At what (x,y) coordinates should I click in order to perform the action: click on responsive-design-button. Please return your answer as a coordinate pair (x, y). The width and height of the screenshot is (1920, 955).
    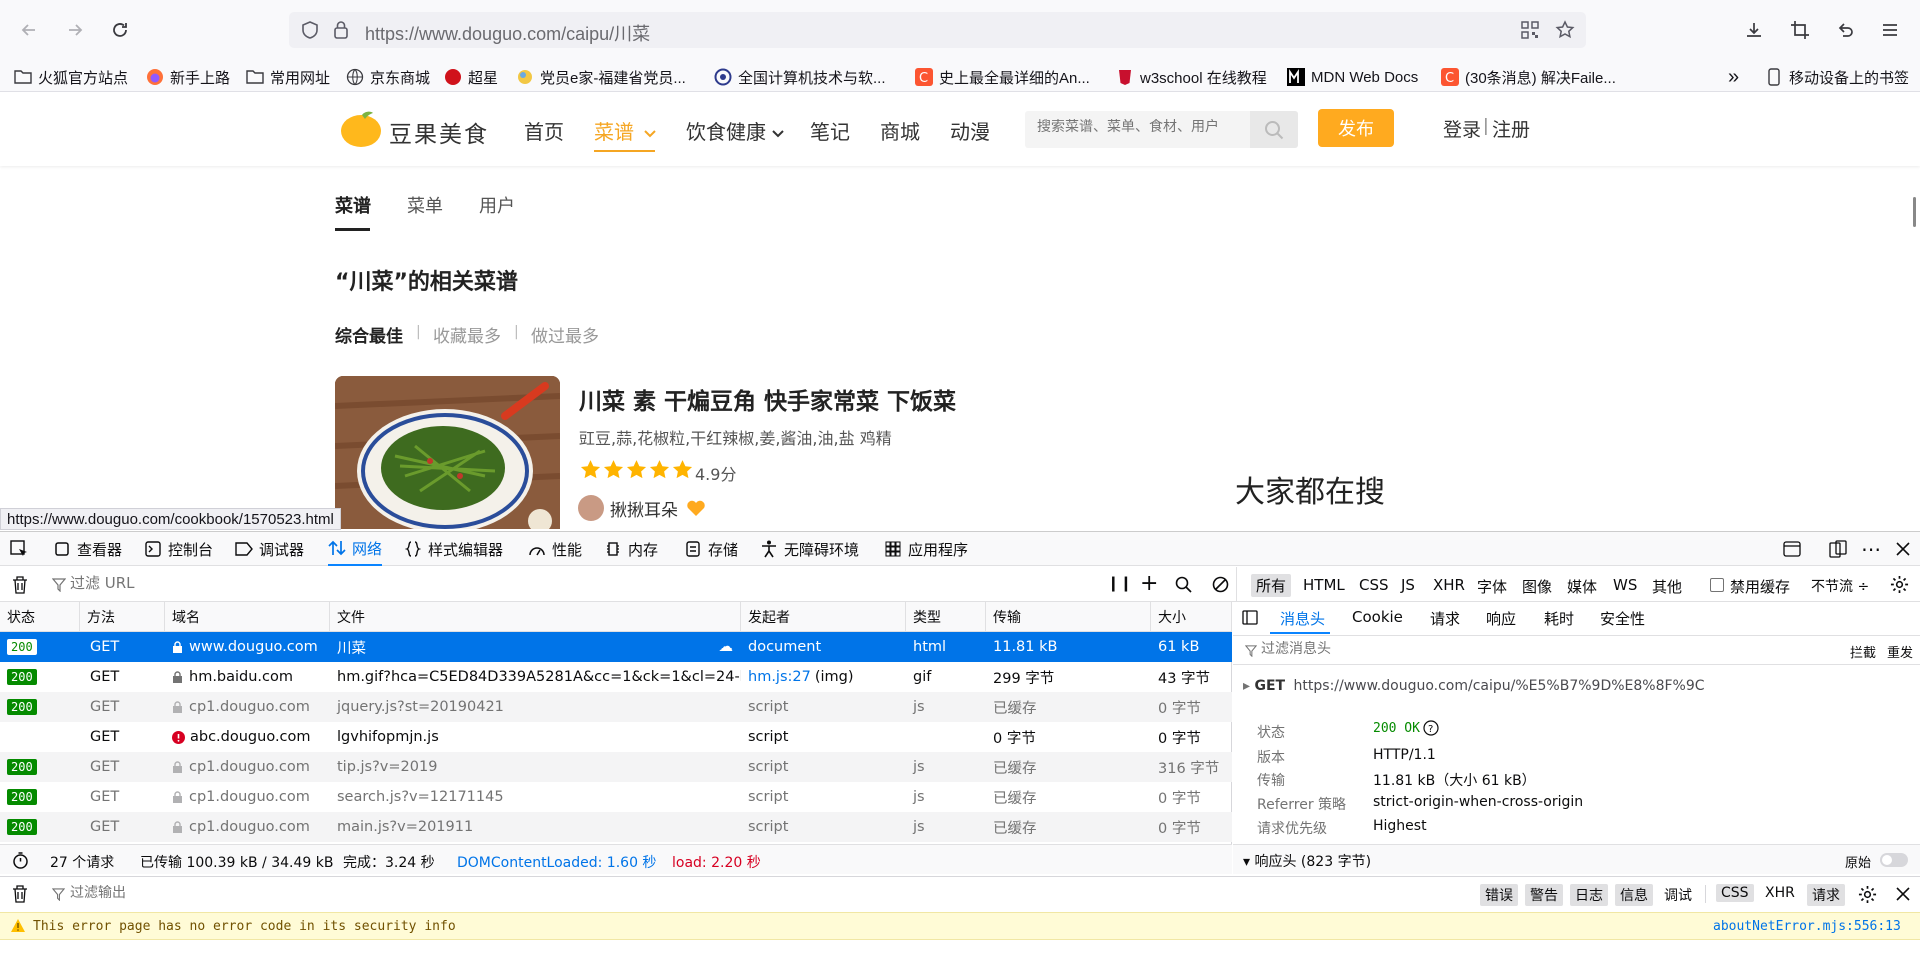
    Looking at the image, I should click on (1841, 549).